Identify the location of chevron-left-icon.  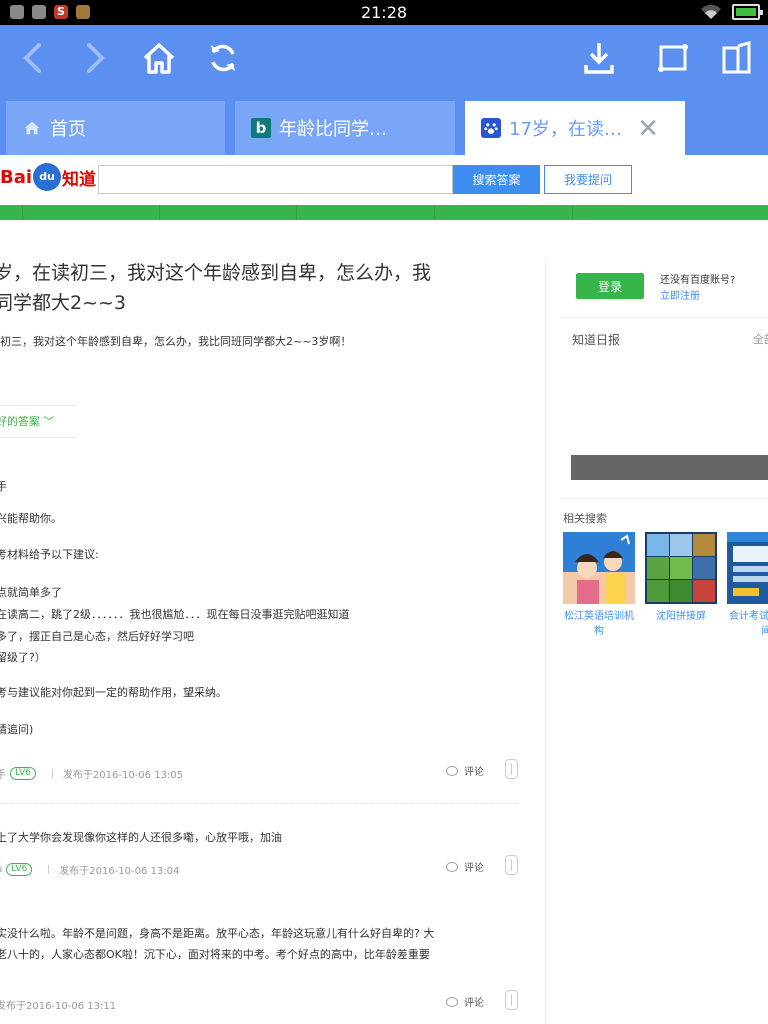
(32, 58).